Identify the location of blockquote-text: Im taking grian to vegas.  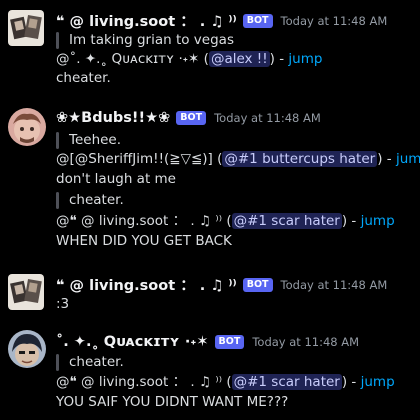
(151, 40).